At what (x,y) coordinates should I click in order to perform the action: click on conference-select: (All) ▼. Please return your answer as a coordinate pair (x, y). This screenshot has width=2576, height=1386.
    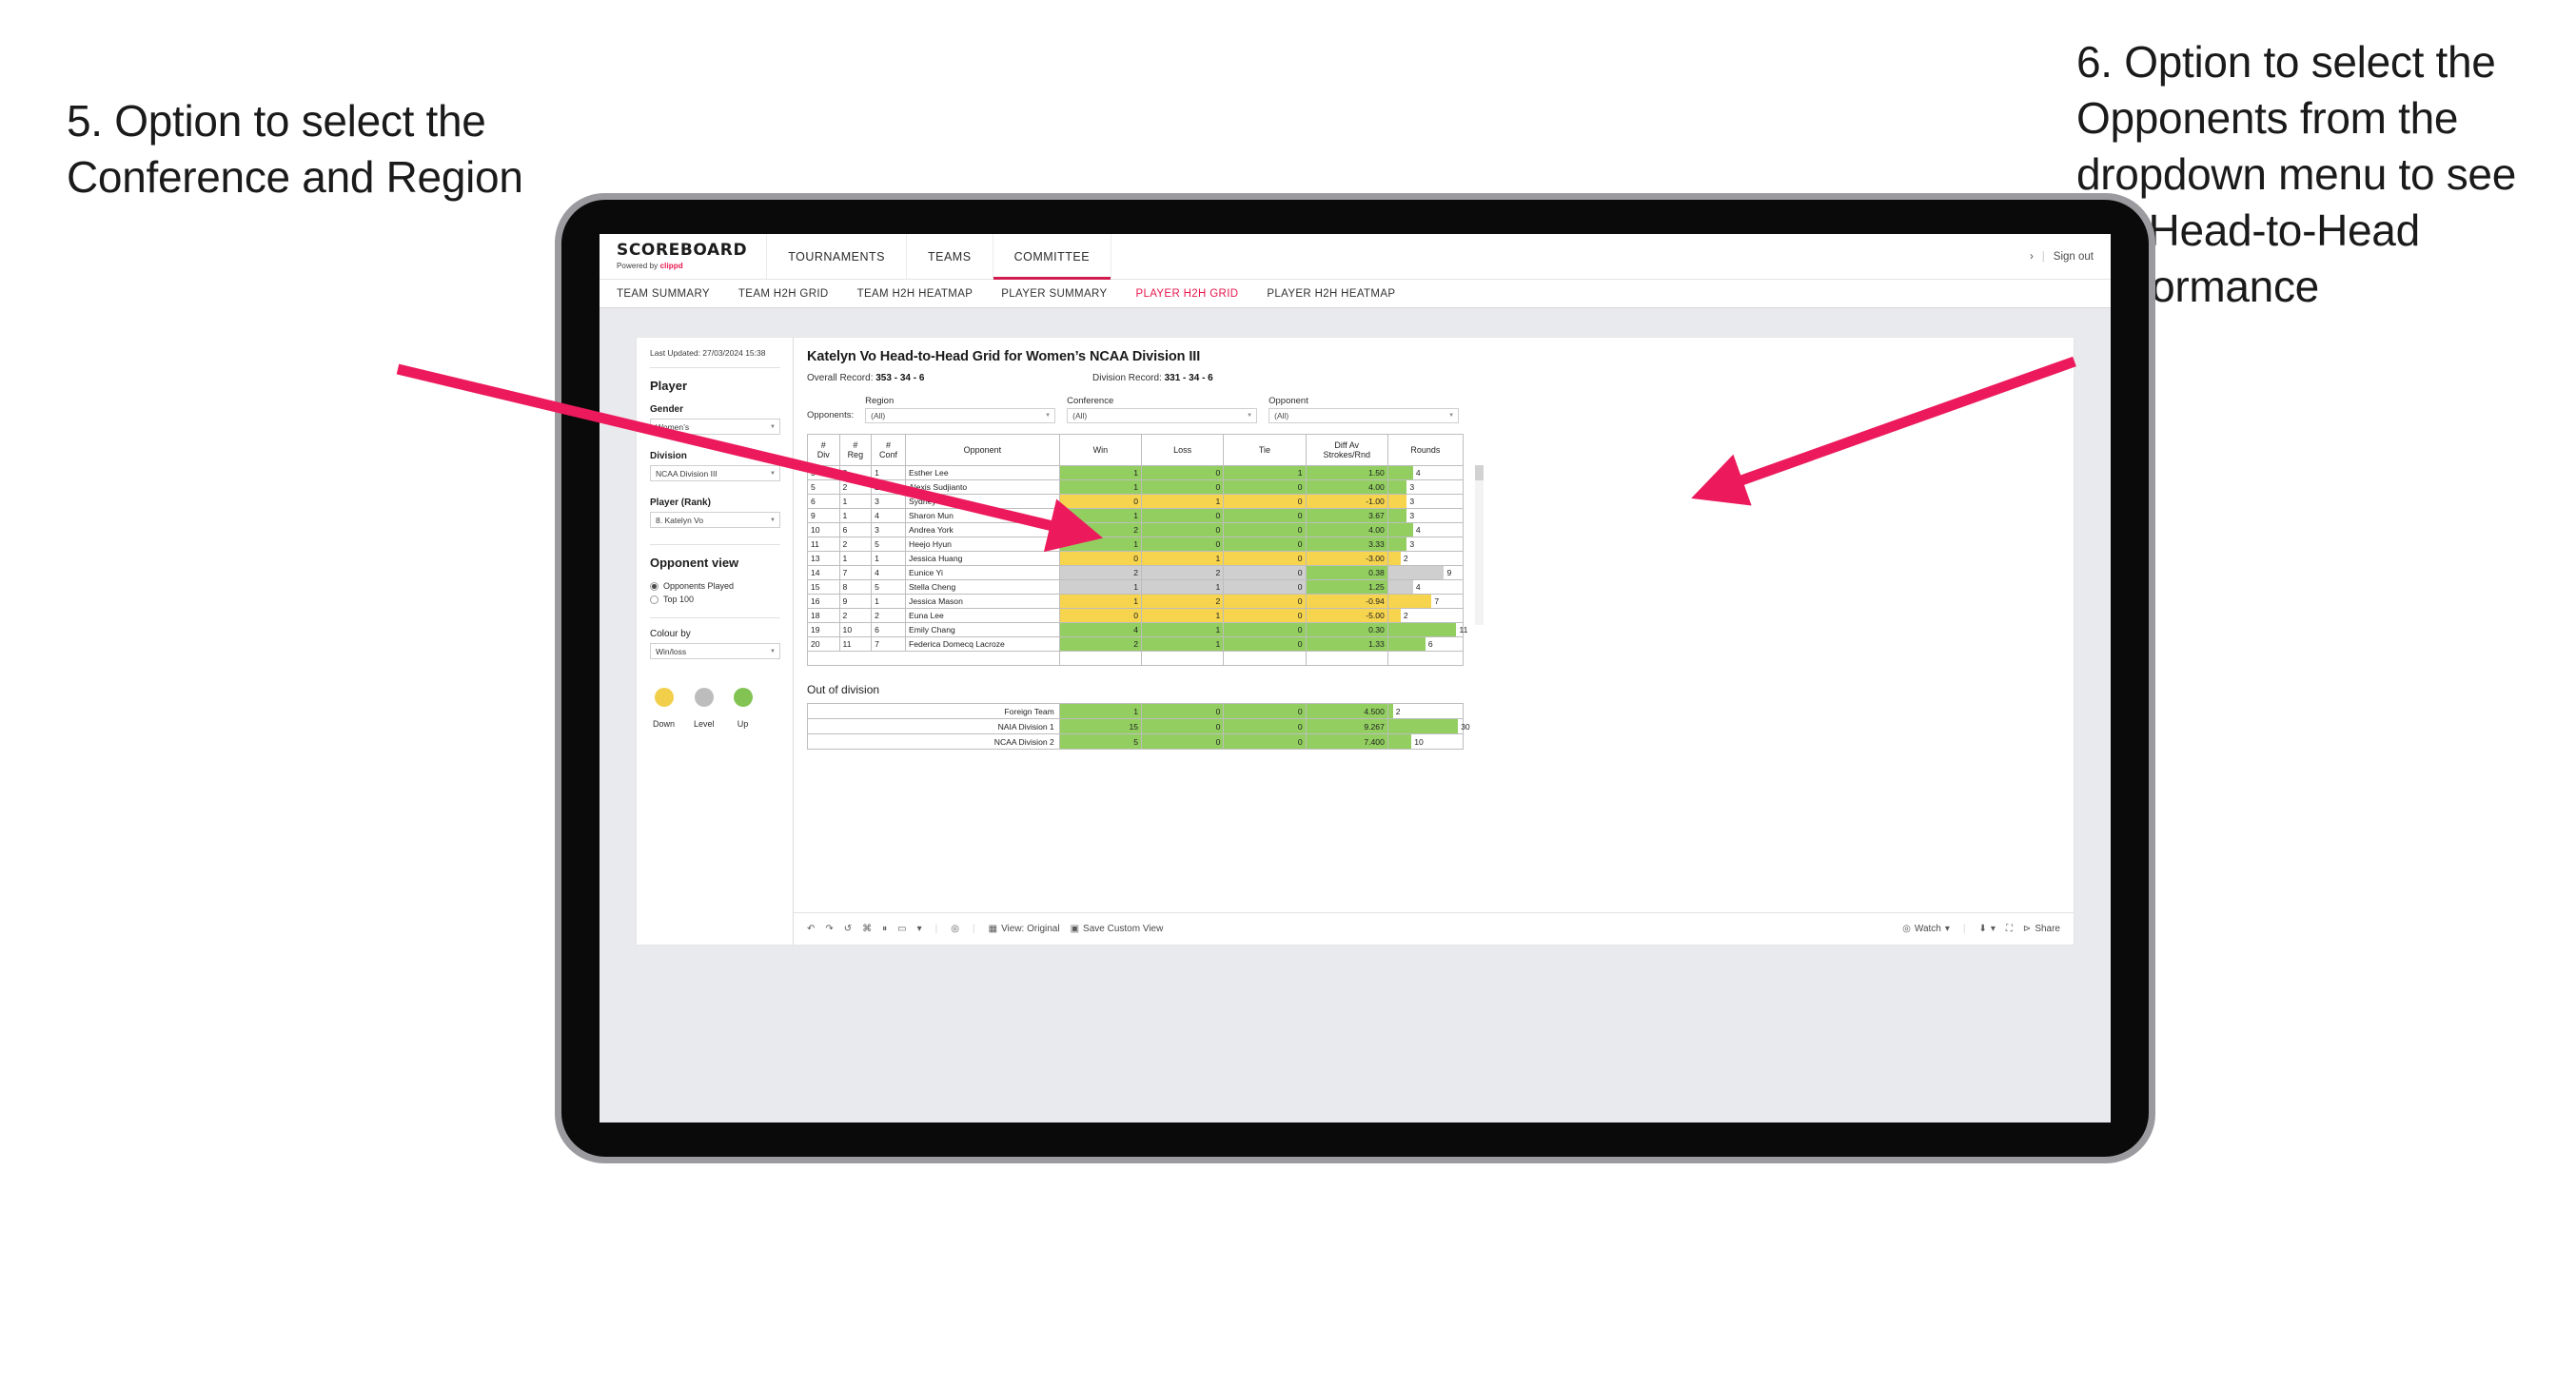
    Looking at the image, I should click on (1162, 415).